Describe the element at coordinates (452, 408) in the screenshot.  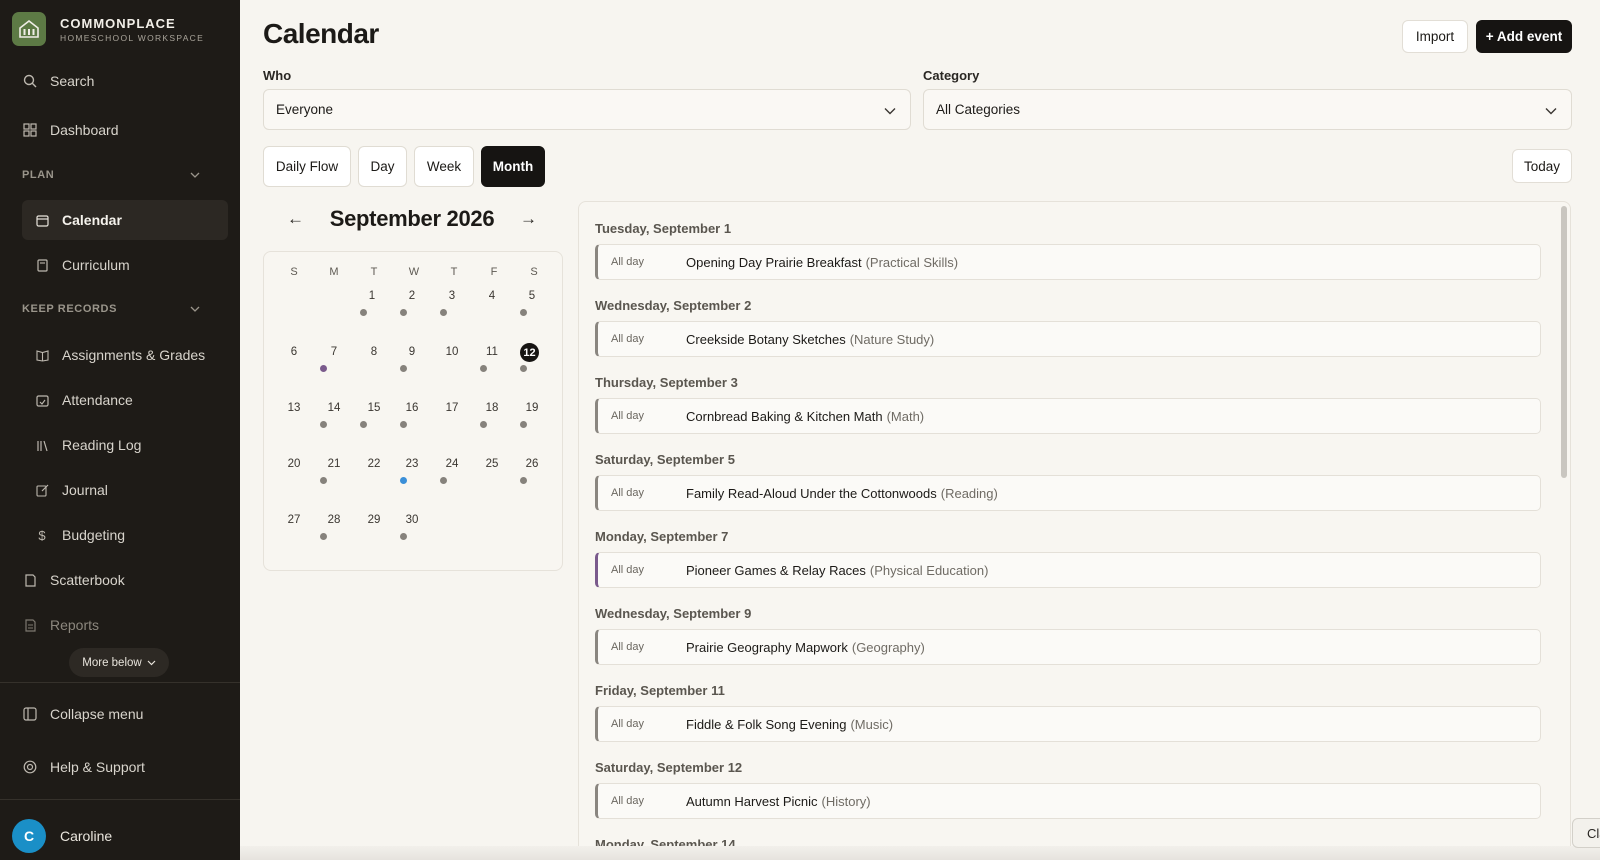
I see `calendar-day: 17` at that location.